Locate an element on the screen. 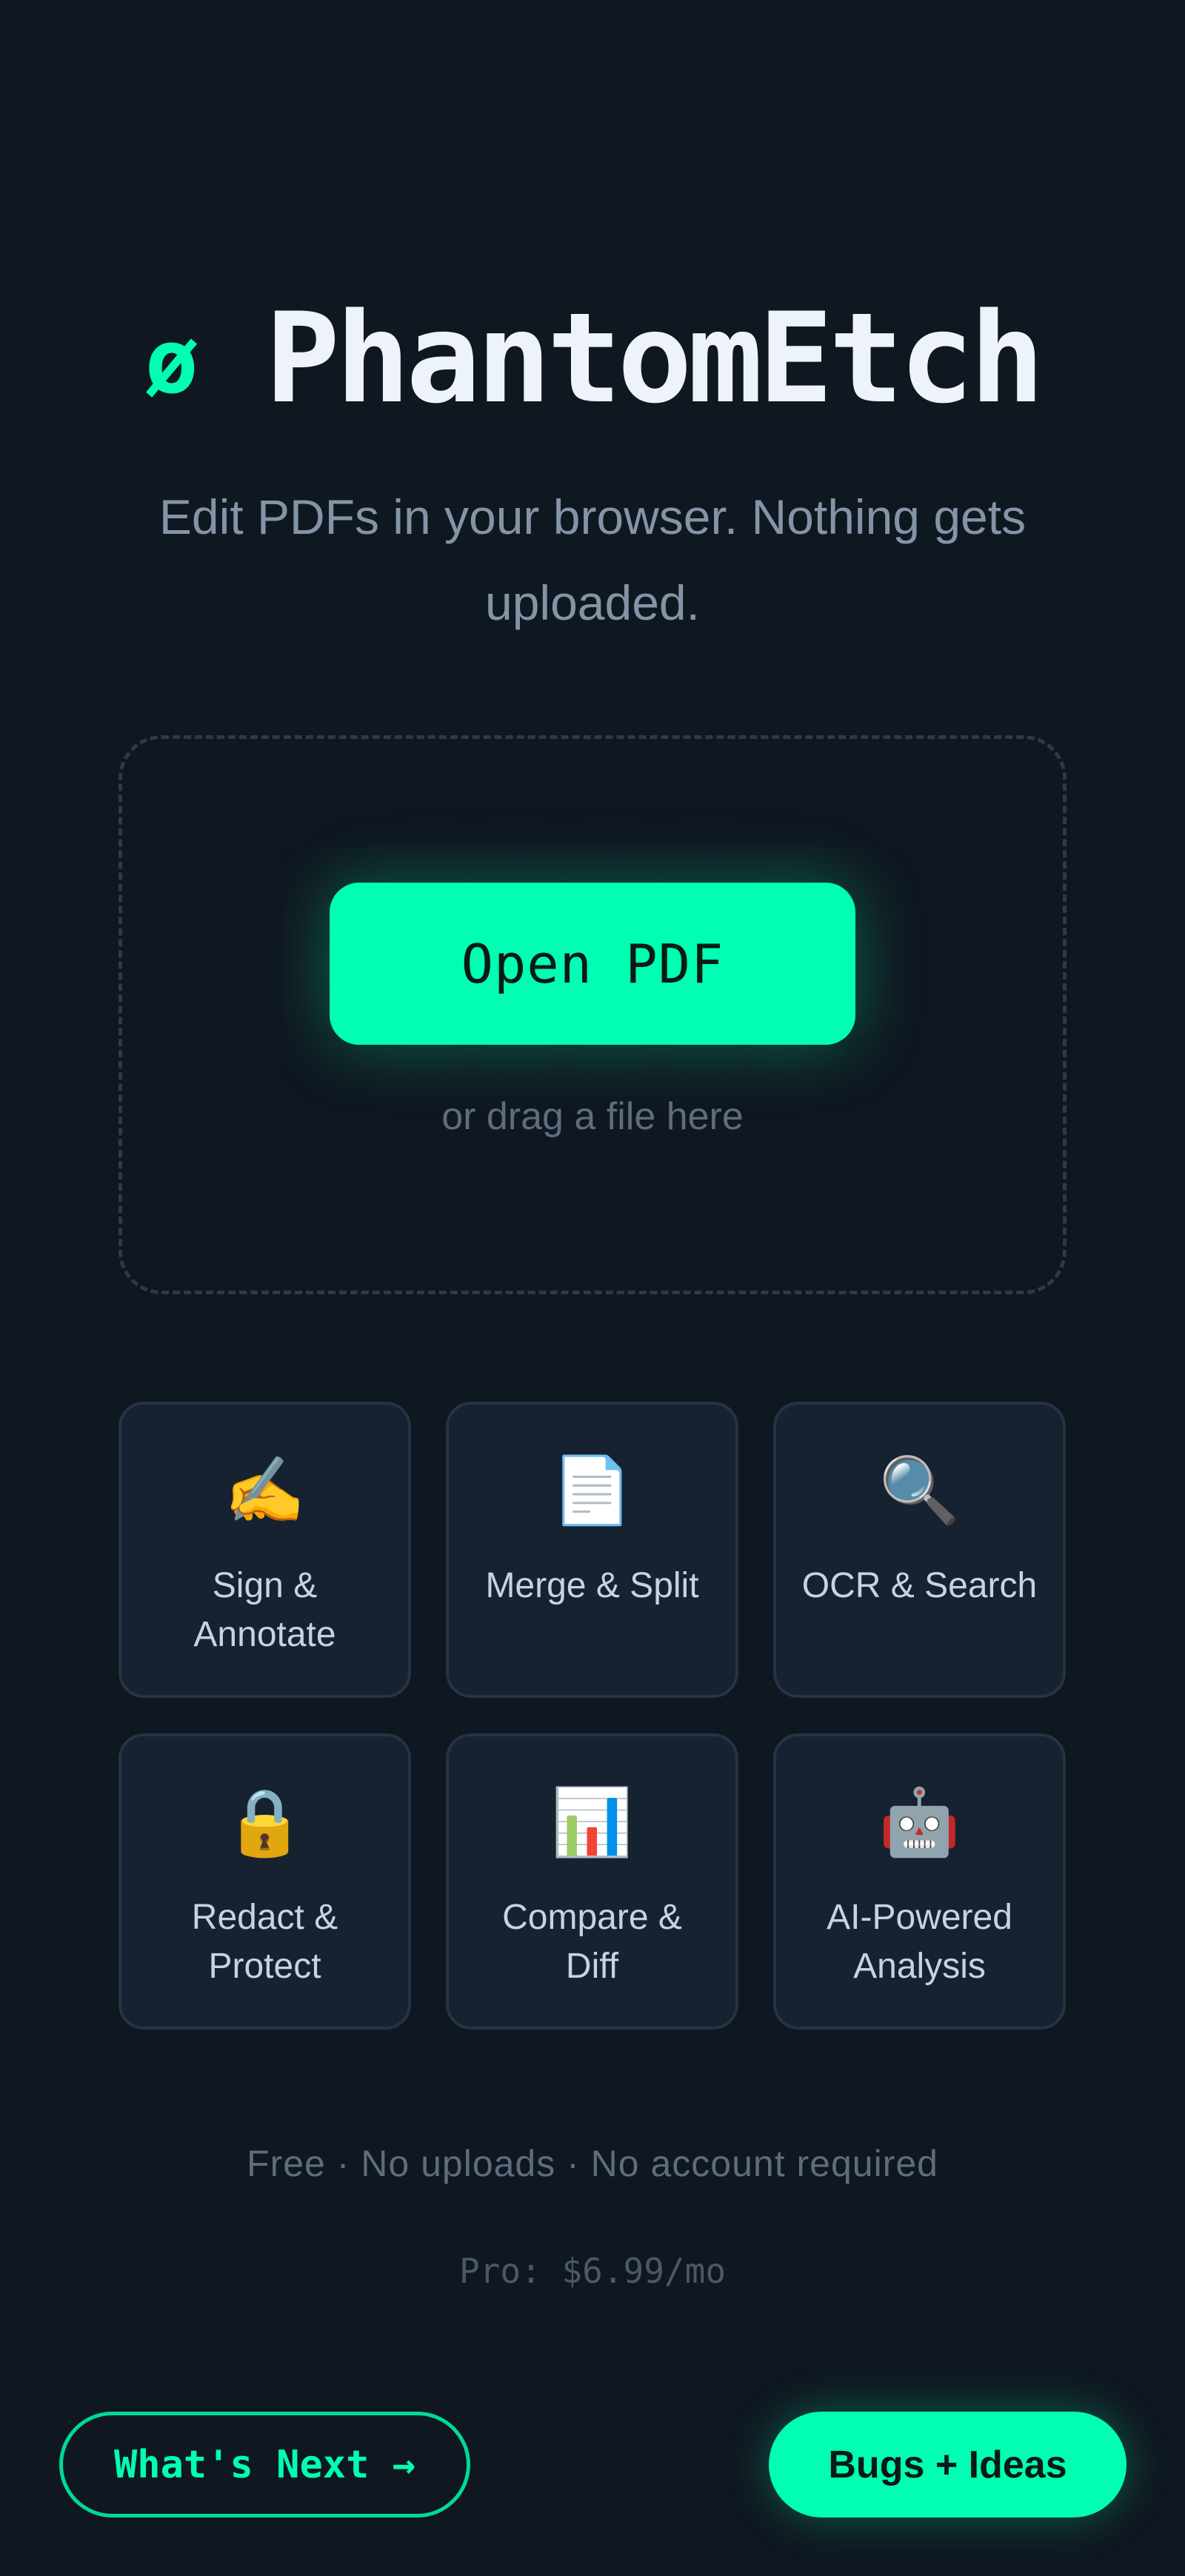 This screenshot has height=2576, width=1185. feature-card-ai-analysis: 🤖 AI-Powered Analysis is located at coordinates (919, 1881).